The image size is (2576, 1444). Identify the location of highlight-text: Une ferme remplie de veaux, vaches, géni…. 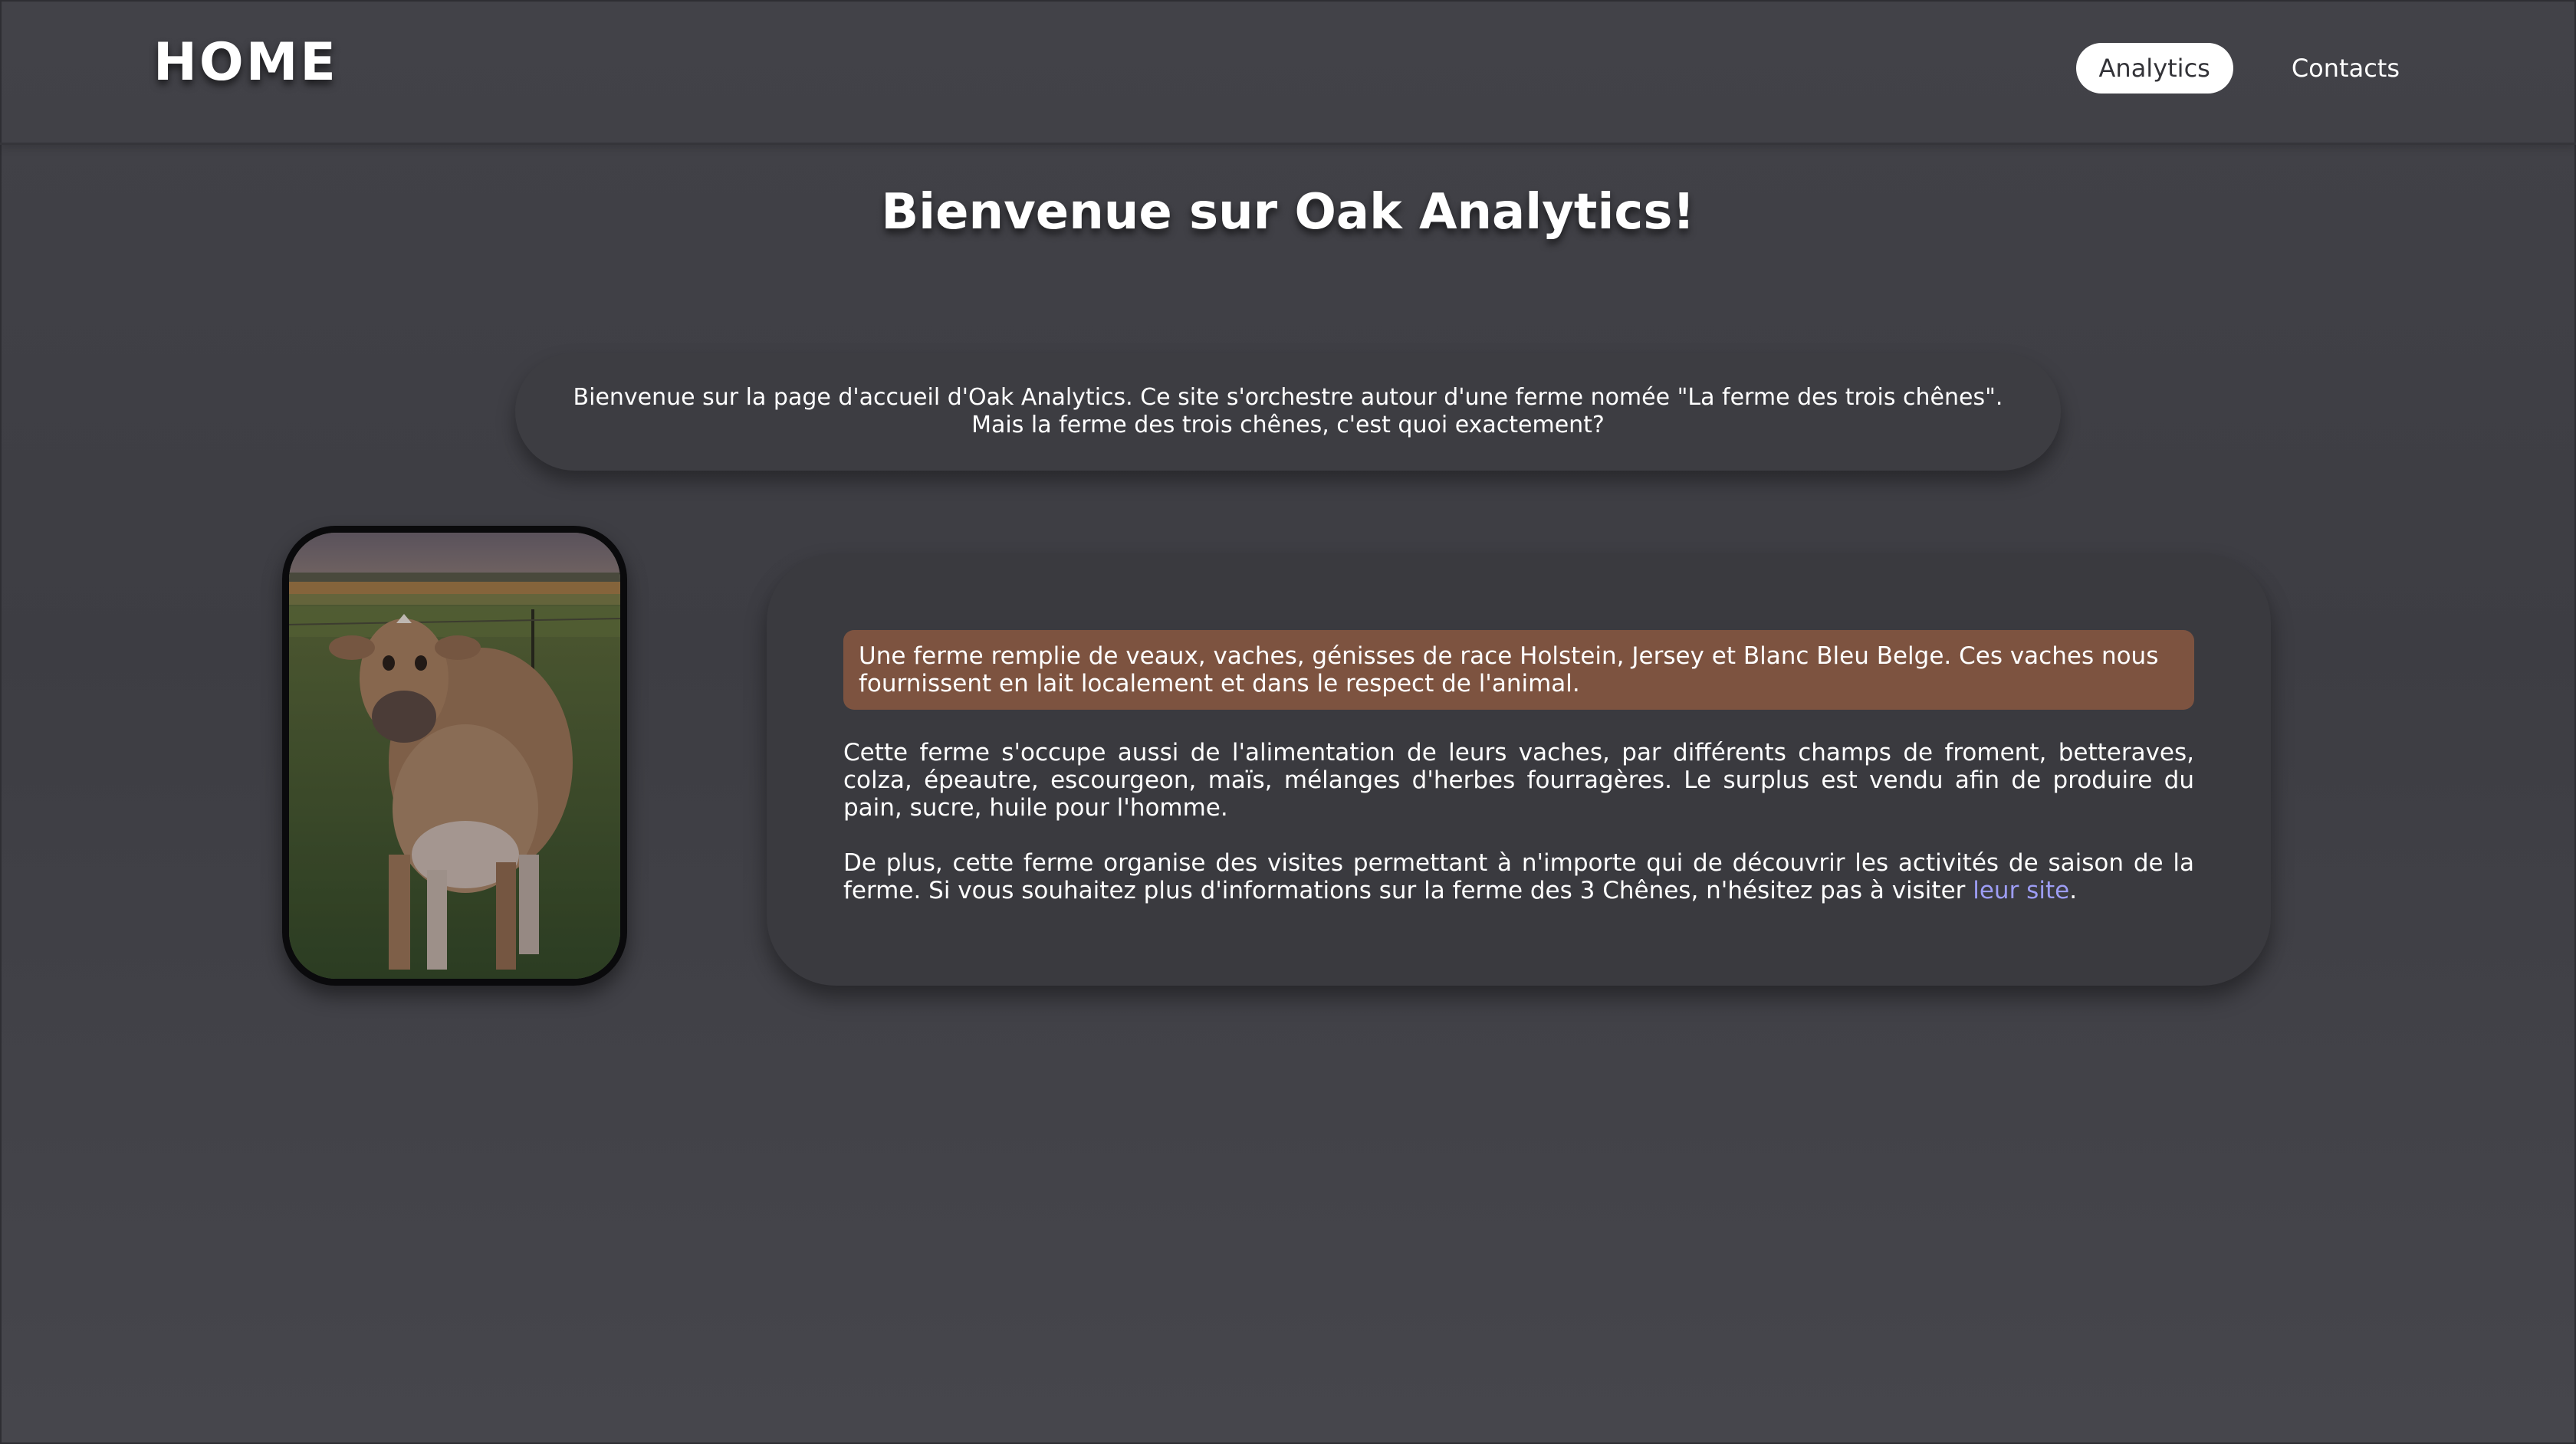
(1509, 670).